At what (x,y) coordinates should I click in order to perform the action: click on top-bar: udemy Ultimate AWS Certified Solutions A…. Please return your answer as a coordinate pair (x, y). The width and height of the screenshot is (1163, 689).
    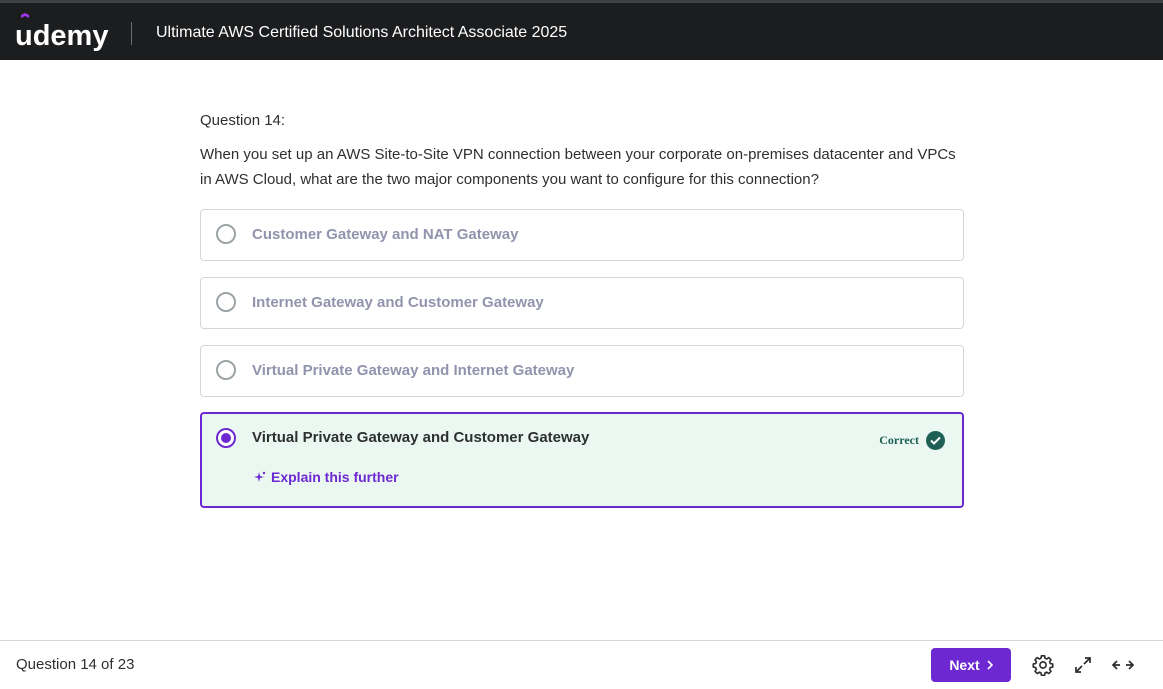
    Looking at the image, I should click on (581, 30).